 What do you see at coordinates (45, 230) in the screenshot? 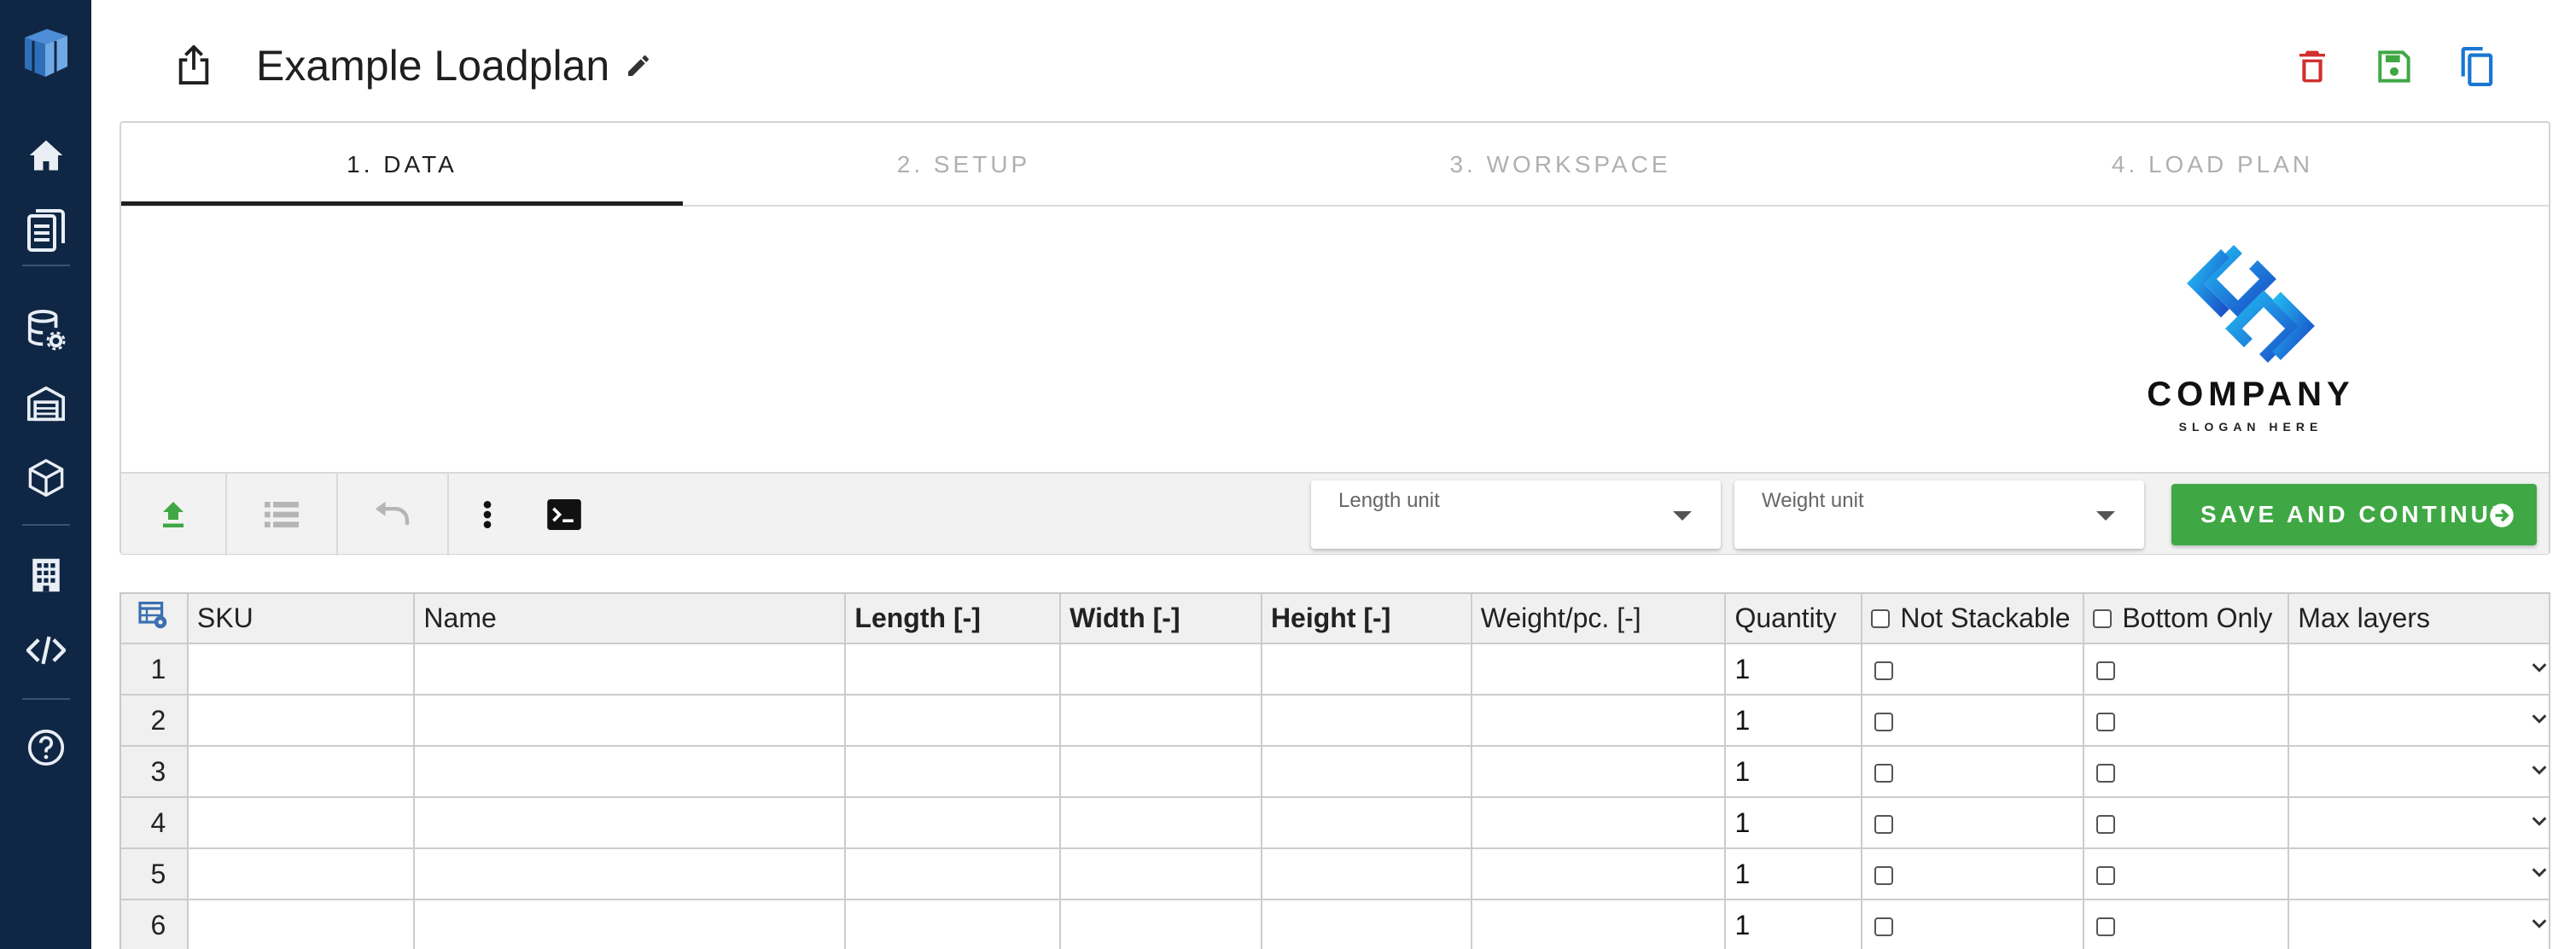
I see `documents-icon` at bounding box center [45, 230].